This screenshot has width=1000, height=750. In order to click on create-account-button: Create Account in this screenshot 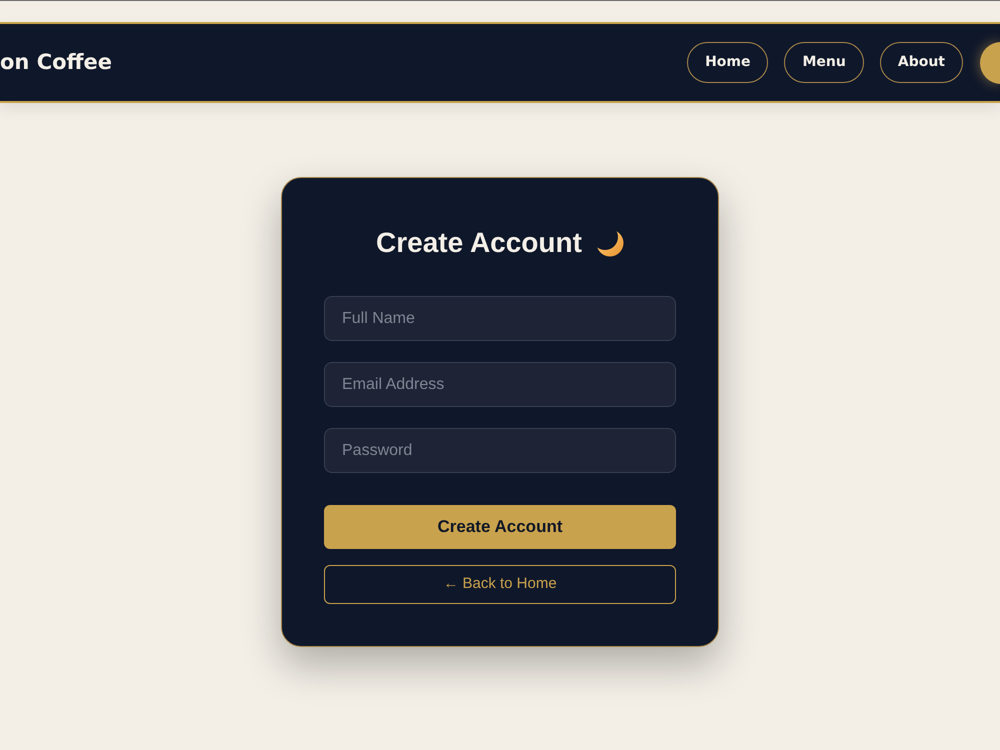, I will do `click(500, 527)`.